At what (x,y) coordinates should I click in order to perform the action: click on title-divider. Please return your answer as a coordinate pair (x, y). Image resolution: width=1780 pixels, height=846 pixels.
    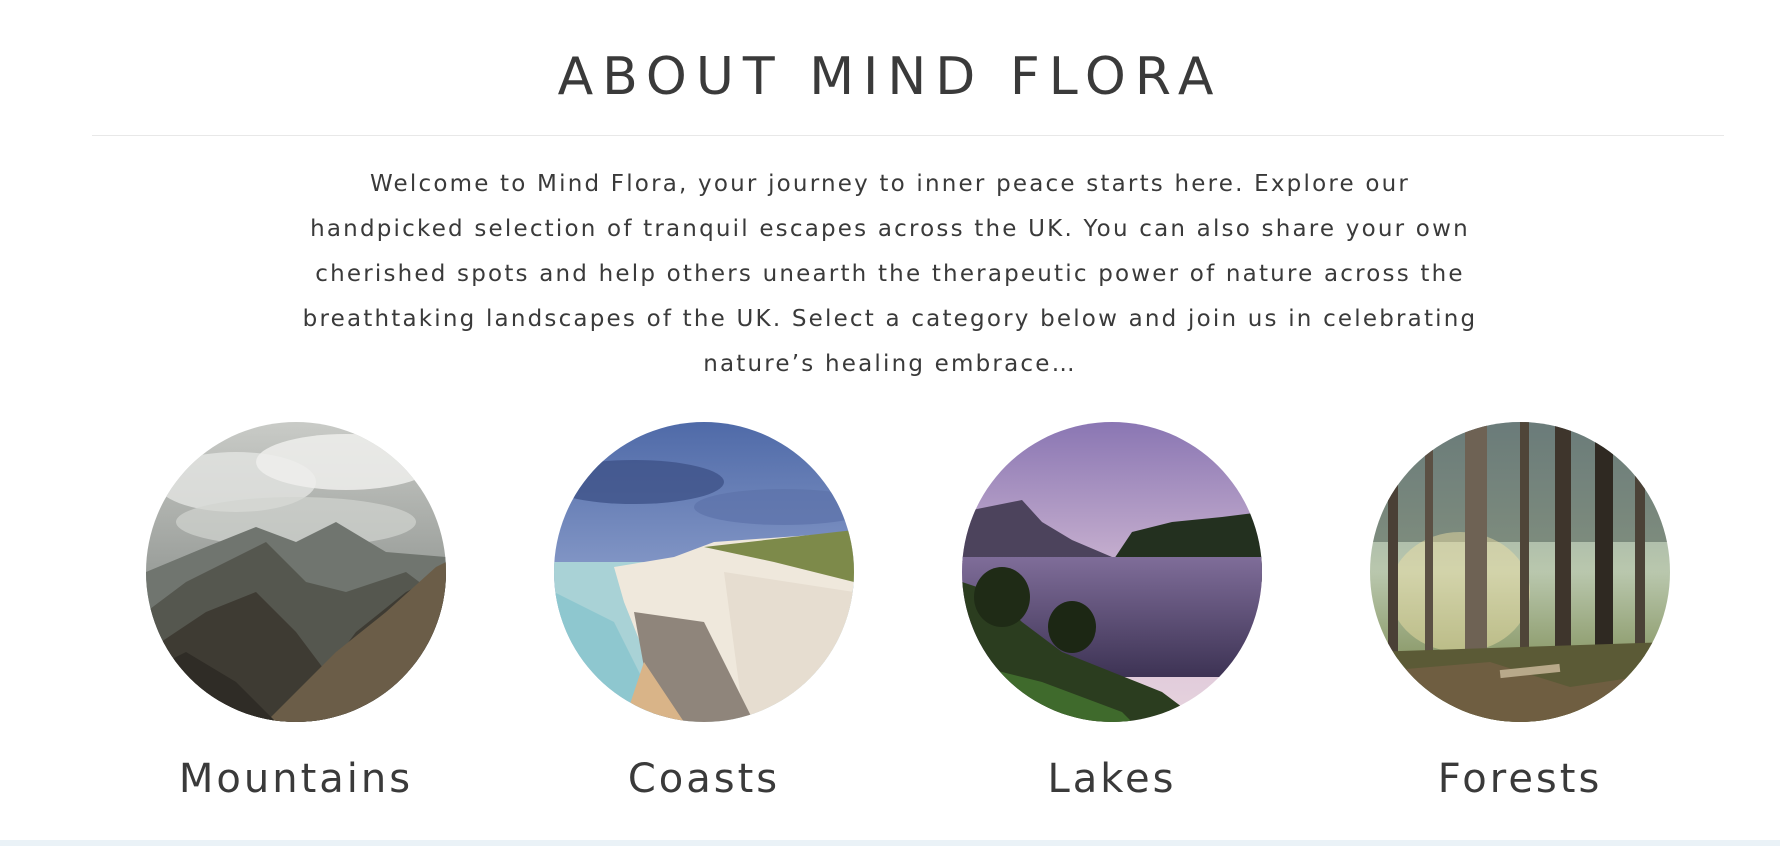
    Looking at the image, I should click on (908, 135).